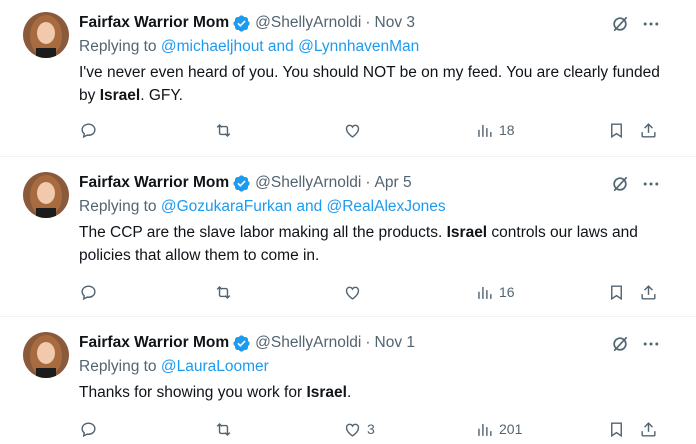  What do you see at coordinates (374, 292) in the screenshot?
I see `tweet-actions: 16` at bounding box center [374, 292].